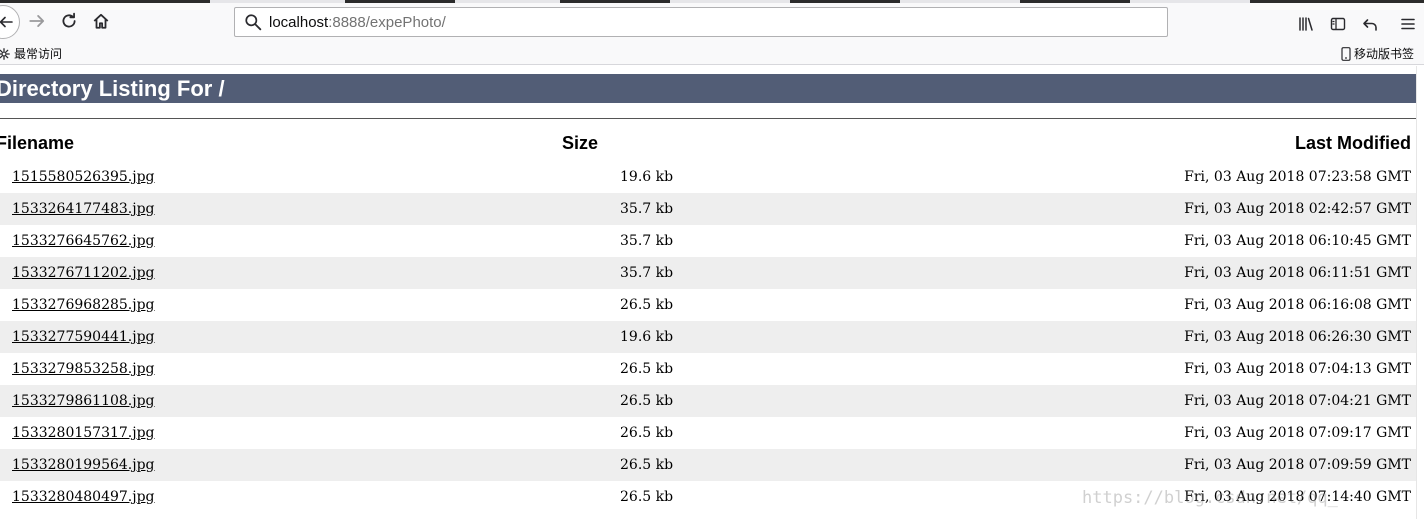 This screenshot has width=1424, height=519. I want to click on column-header-last-modified: Last Modified, so click(1353, 143).